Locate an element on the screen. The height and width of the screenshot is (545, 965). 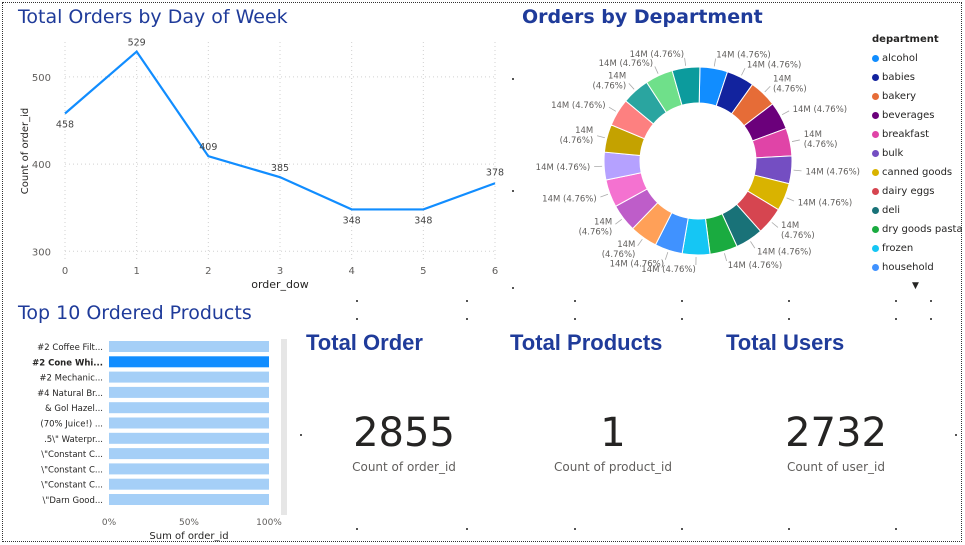
legend-item: household is located at coordinates (917, 267).